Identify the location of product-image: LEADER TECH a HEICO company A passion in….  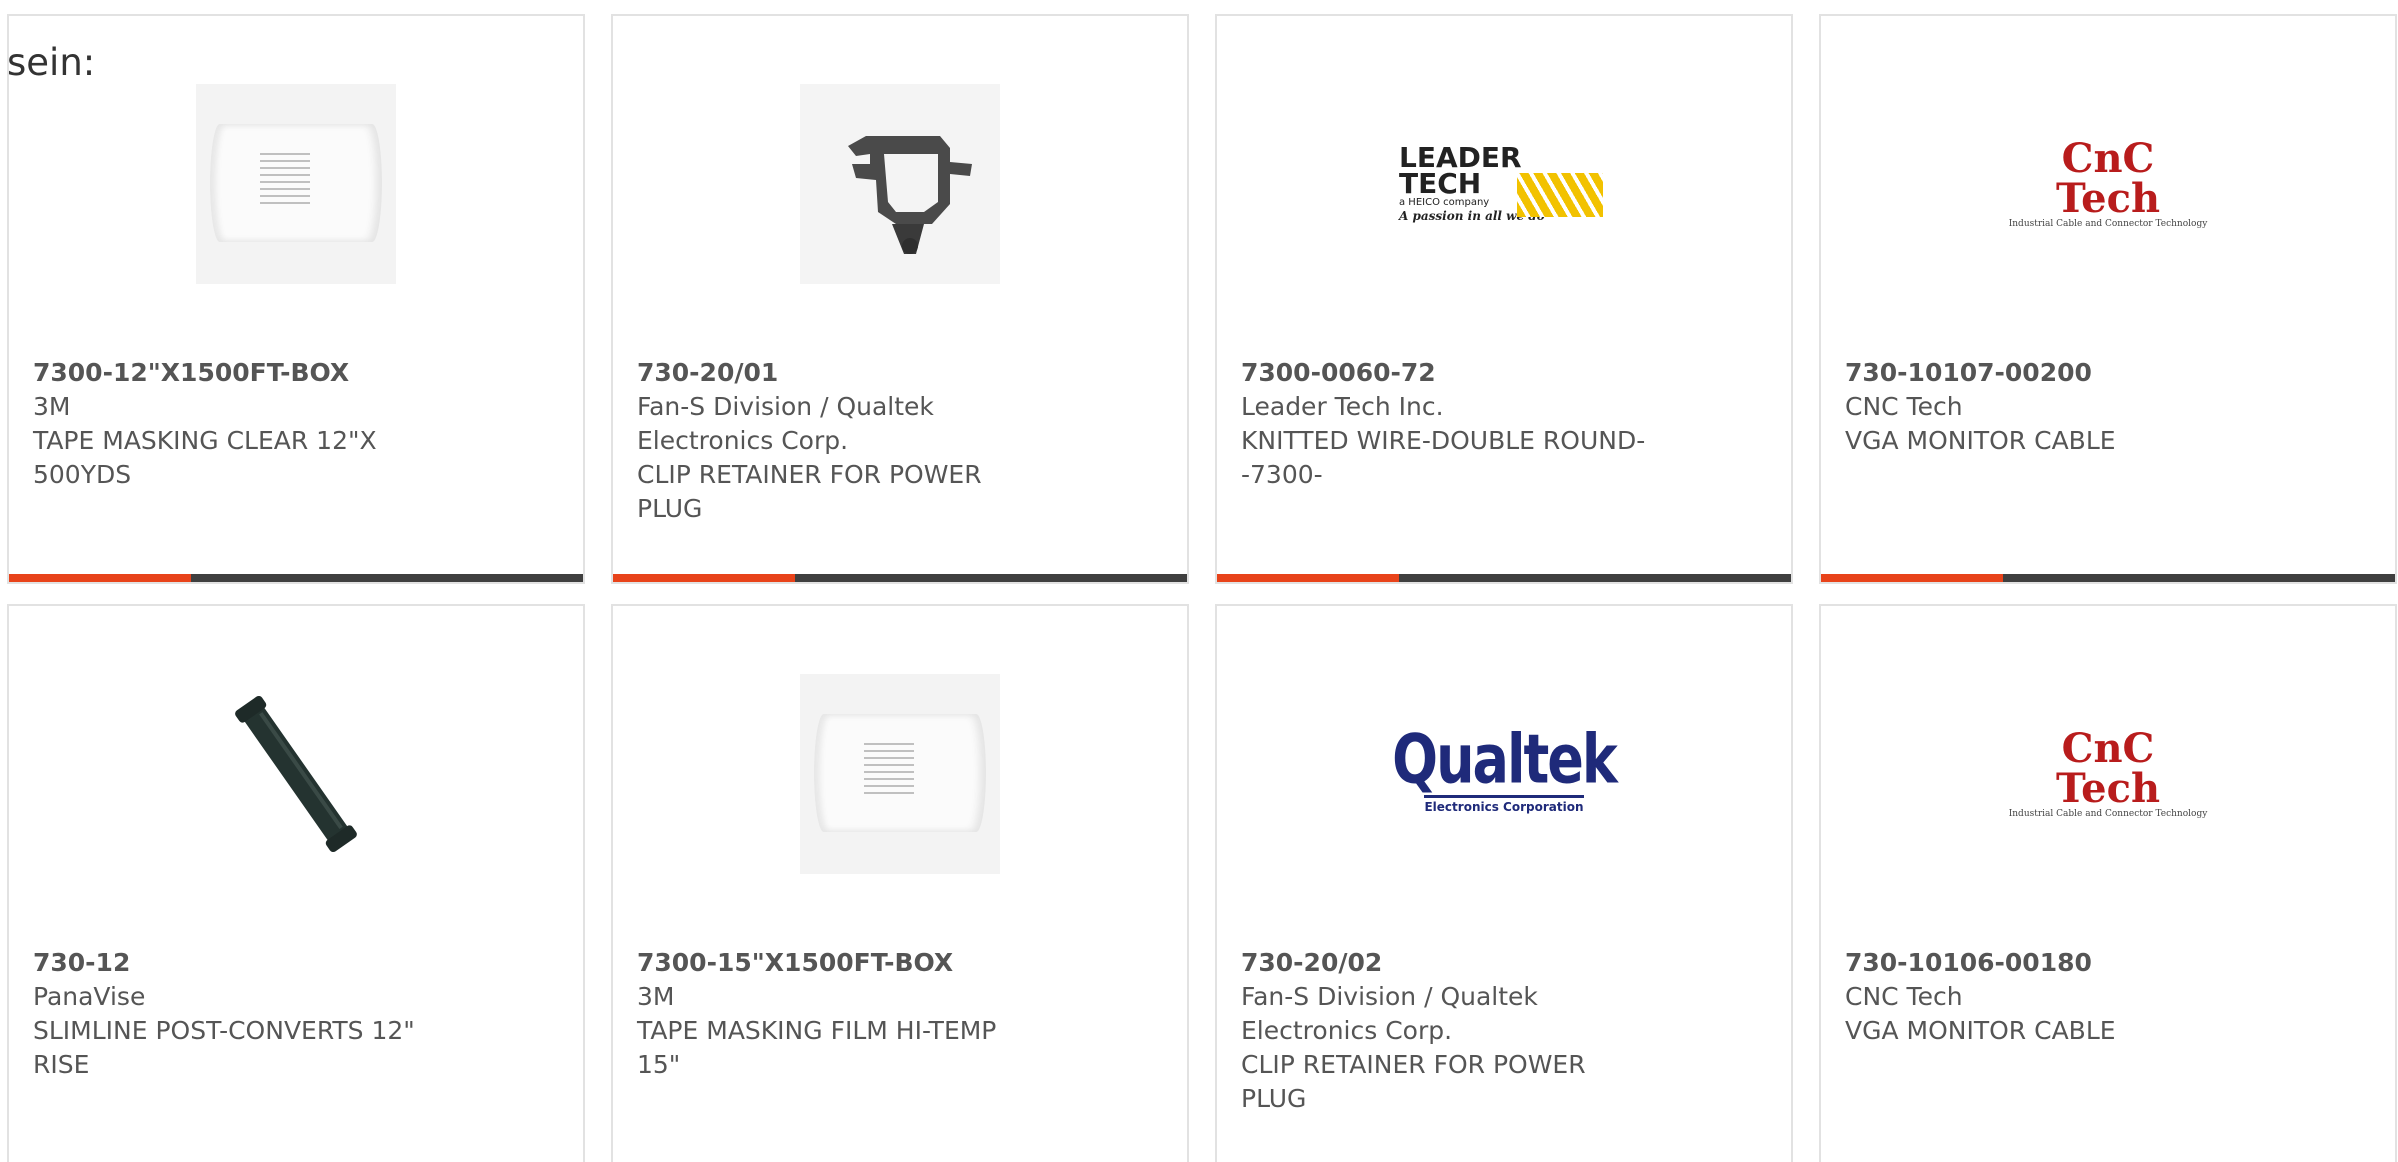
(1501, 184).